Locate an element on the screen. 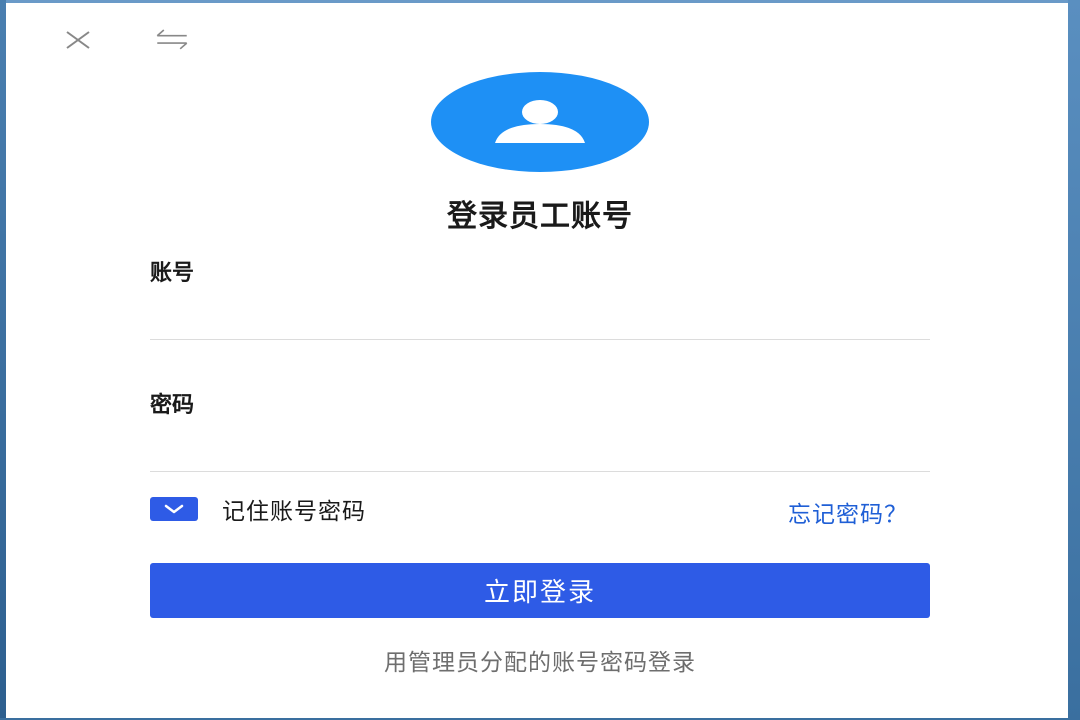 Image resolution: width=1080 pixels, height=720 pixels. window-edge-right is located at coordinates (1074, 360).